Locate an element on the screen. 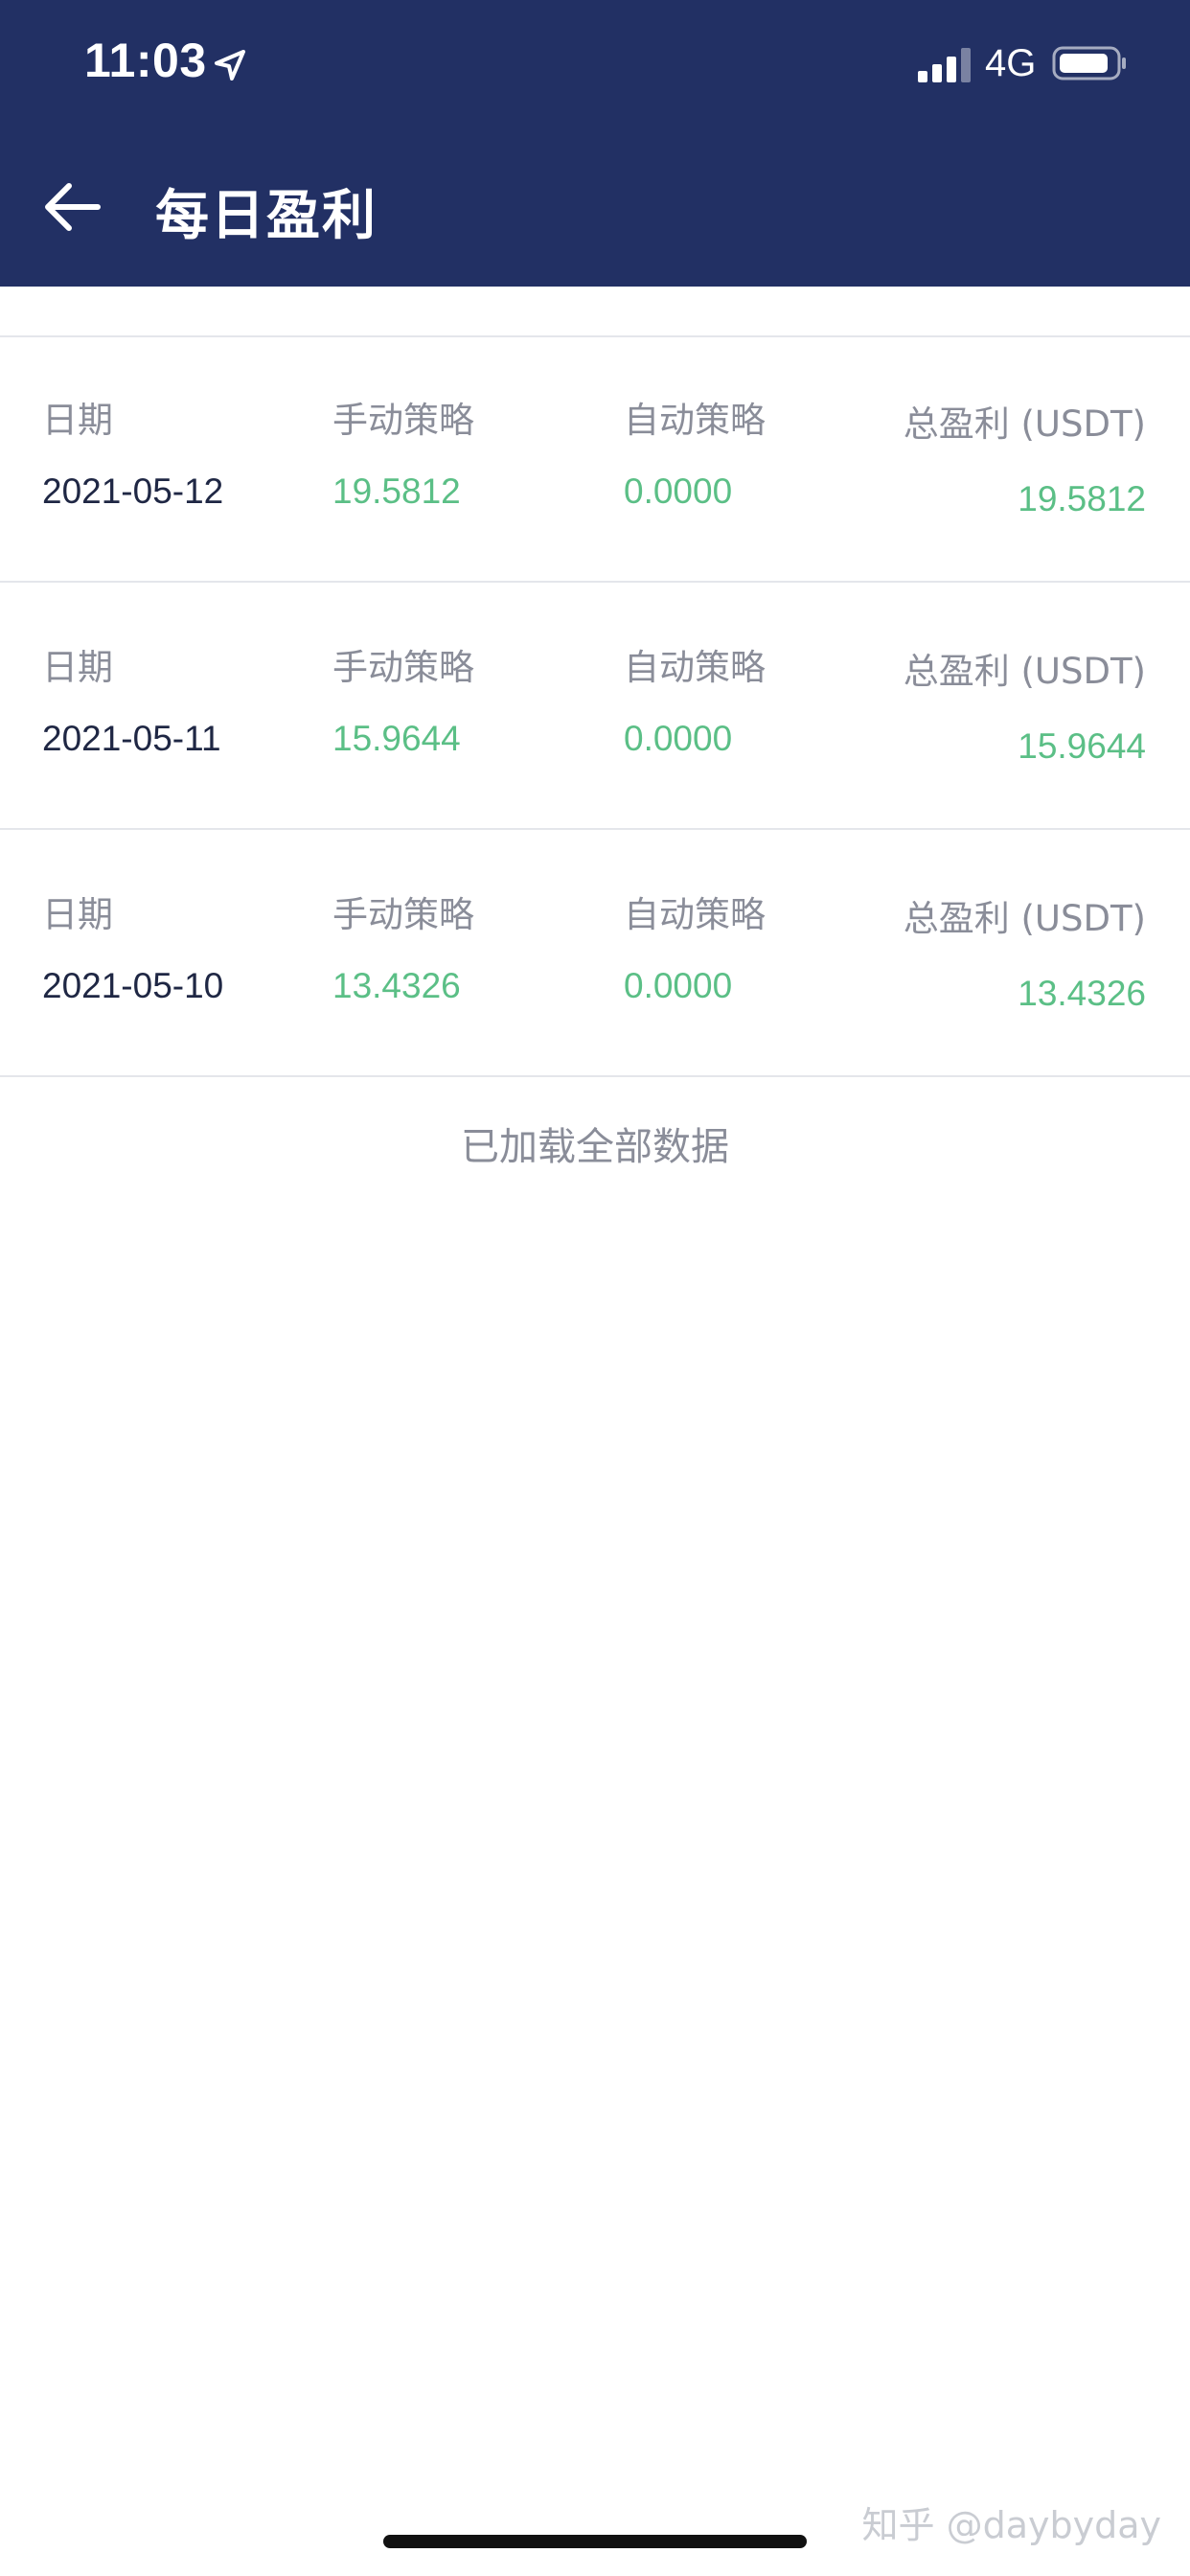 This screenshot has height=2576, width=1190. total-profit-value: 15.9644 is located at coordinates (1082, 746).